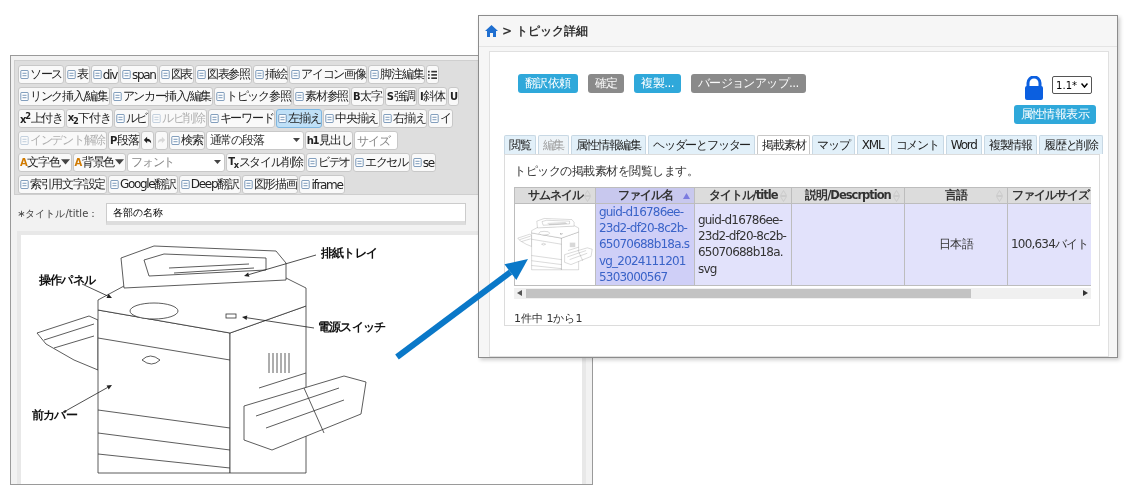 Image resolution: width=1140 pixels, height=501 pixels. What do you see at coordinates (209, 184) in the screenshot?
I see `toolbar-button: Deep翻訳` at bounding box center [209, 184].